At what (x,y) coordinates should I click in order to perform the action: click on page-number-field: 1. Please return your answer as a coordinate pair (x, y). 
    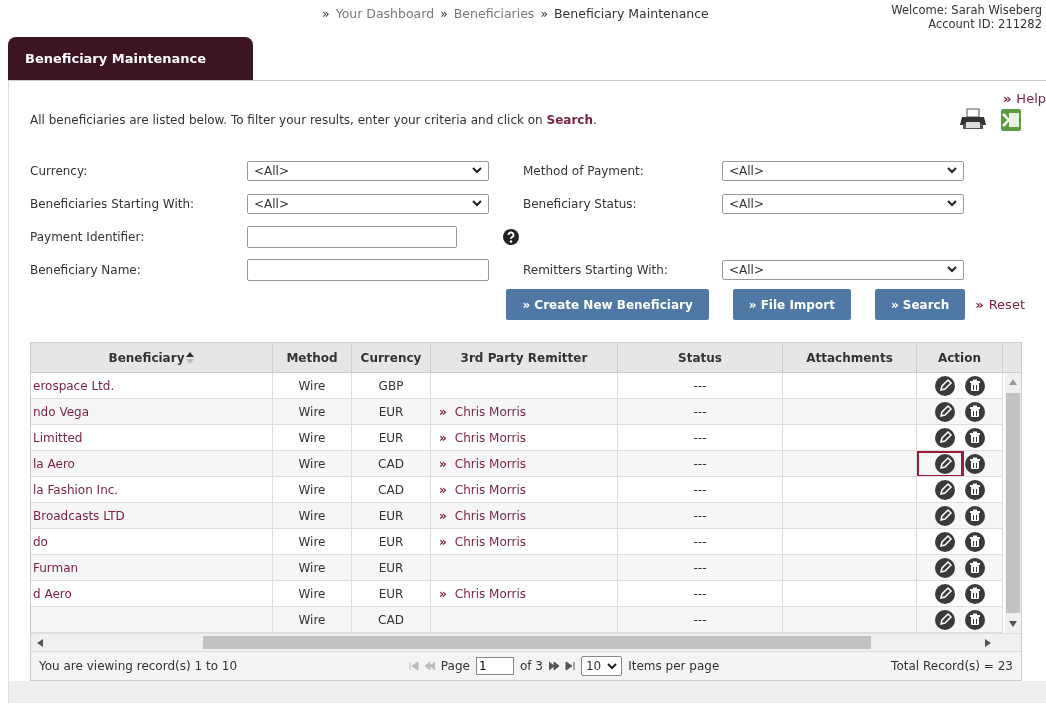
    Looking at the image, I should click on (494, 666).